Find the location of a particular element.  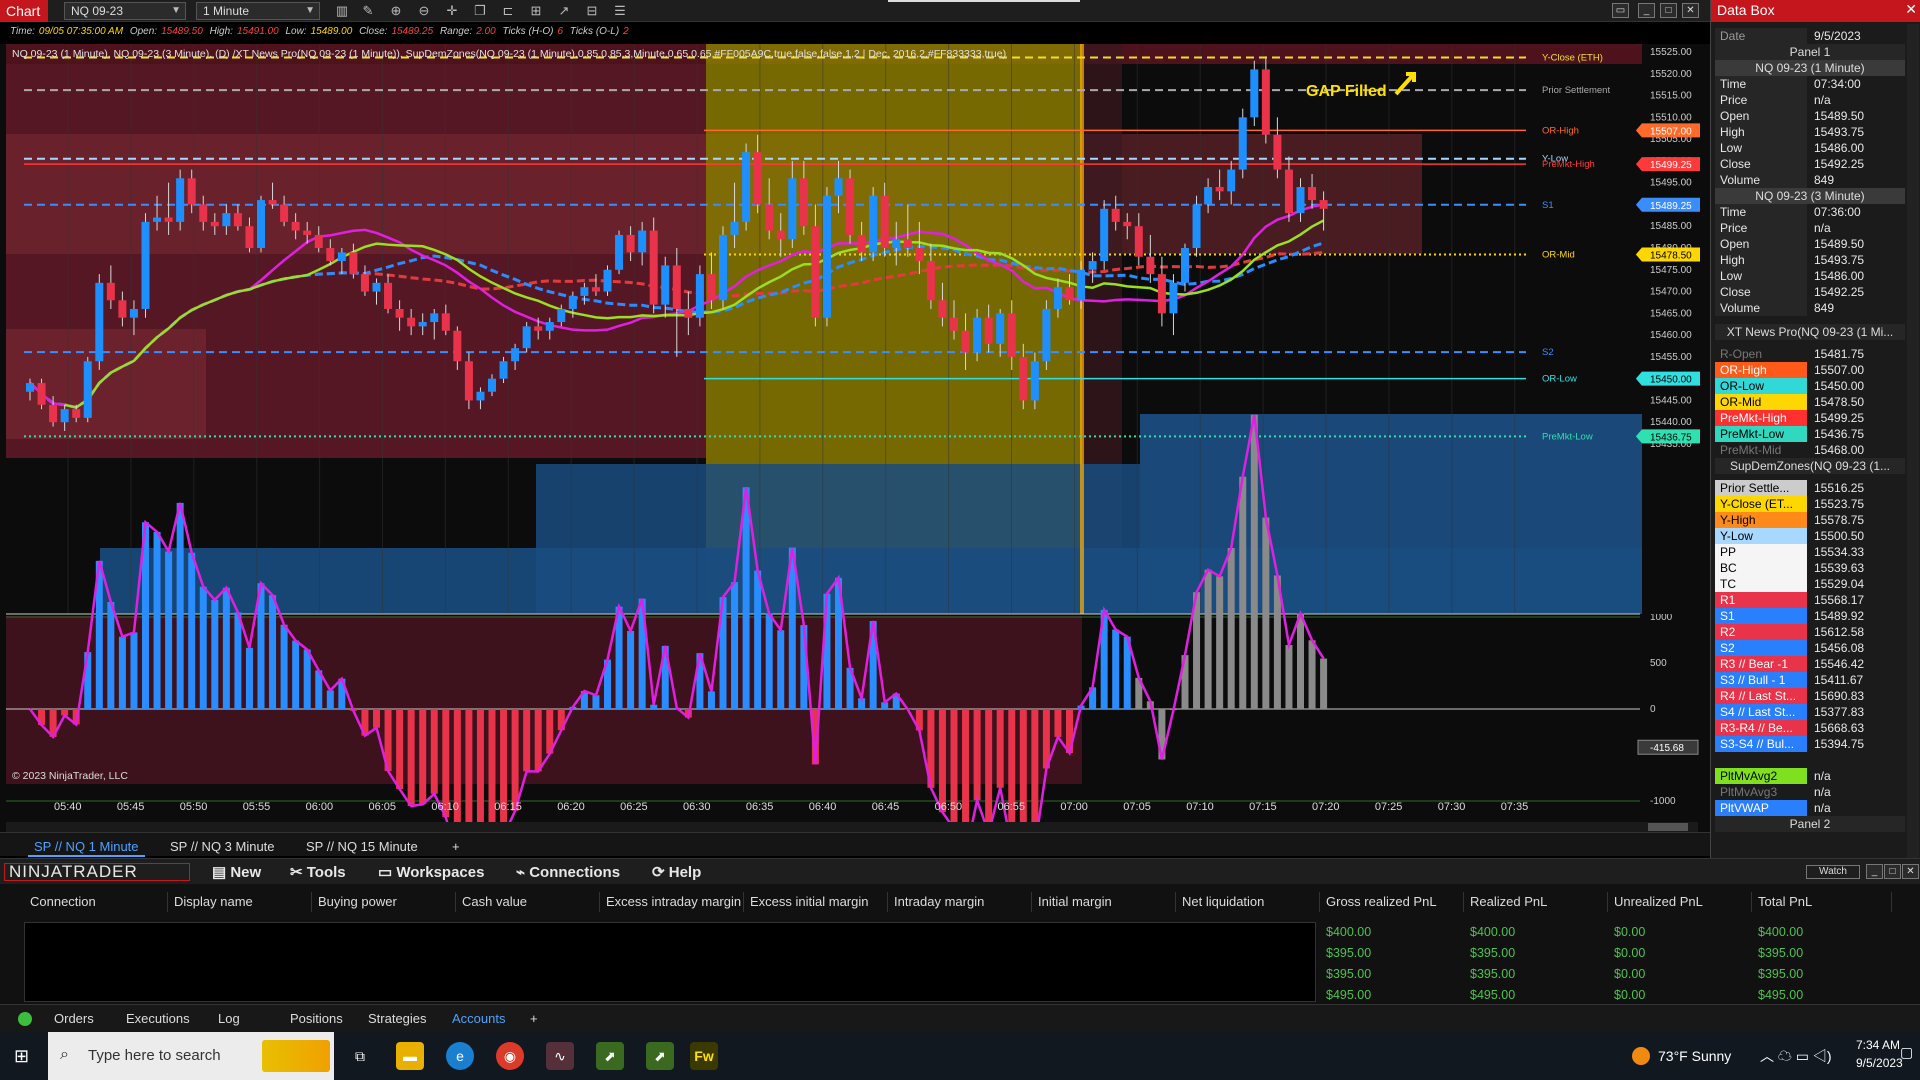

interval-selector: 1 Minute ▼ is located at coordinates (258, 11).